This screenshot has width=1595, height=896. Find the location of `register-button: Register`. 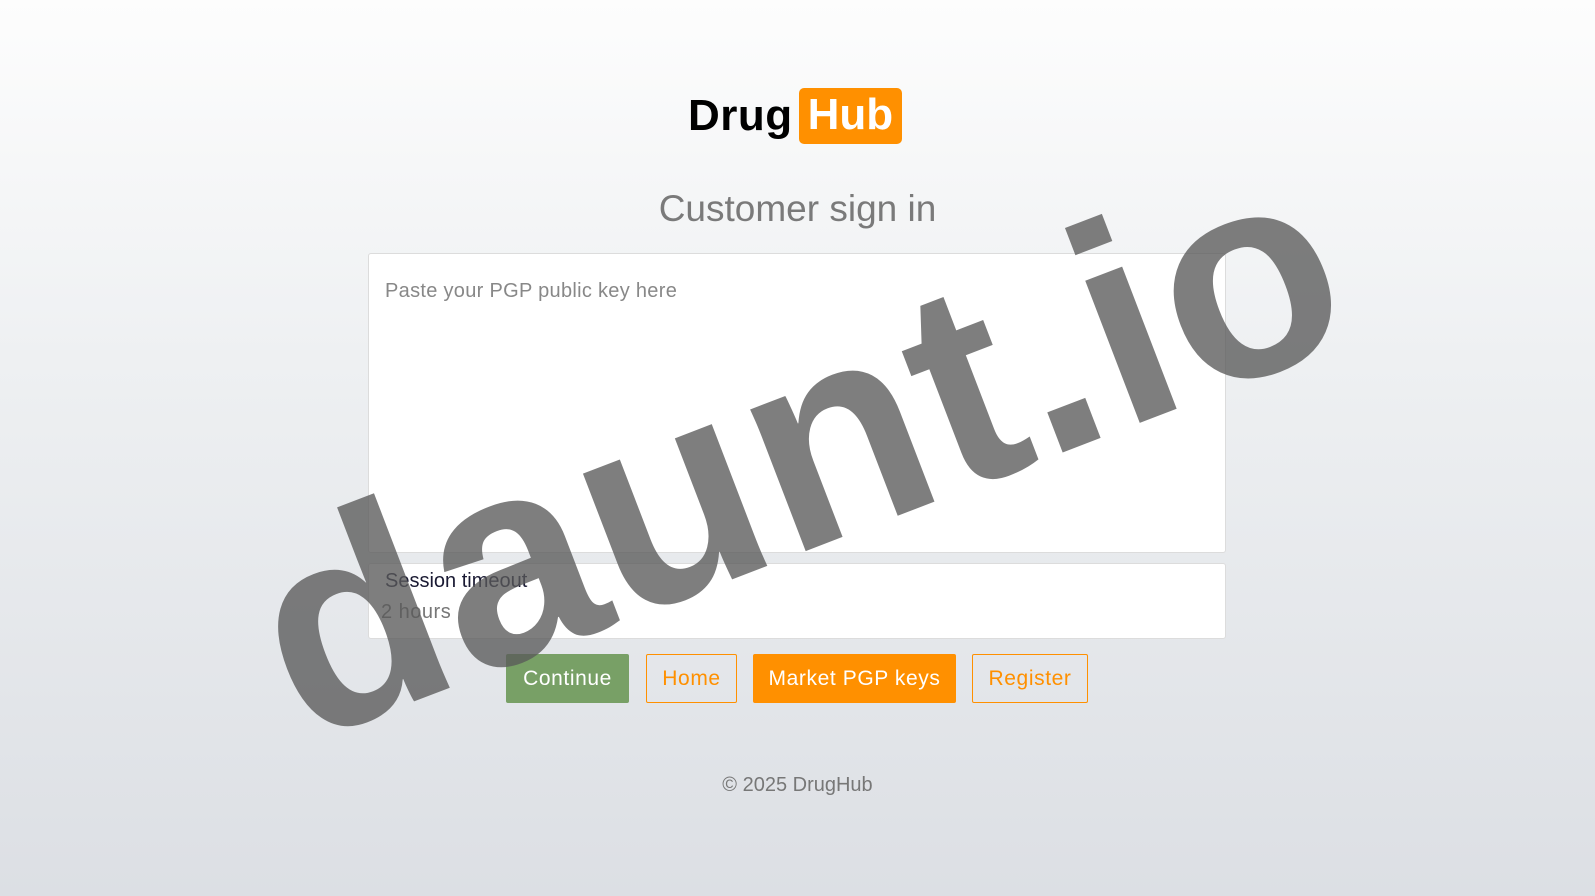

register-button: Register is located at coordinates (1030, 678).